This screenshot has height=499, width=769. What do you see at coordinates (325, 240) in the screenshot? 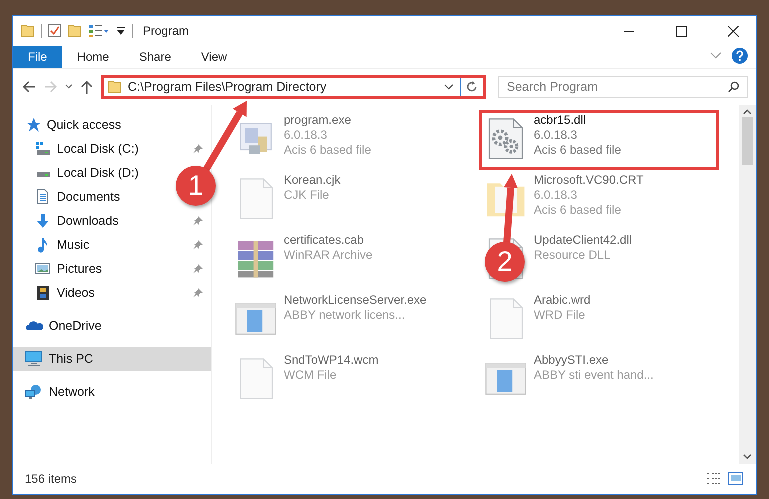
I see `file-name: certificates.cab` at bounding box center [325, 240].